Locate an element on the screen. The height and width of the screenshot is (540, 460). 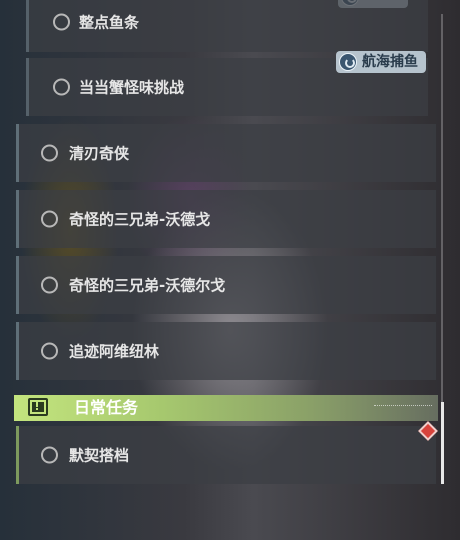
quest-label: 奇怪的三兄弟-沃德尔戈 is located at coordinates (147, 285).